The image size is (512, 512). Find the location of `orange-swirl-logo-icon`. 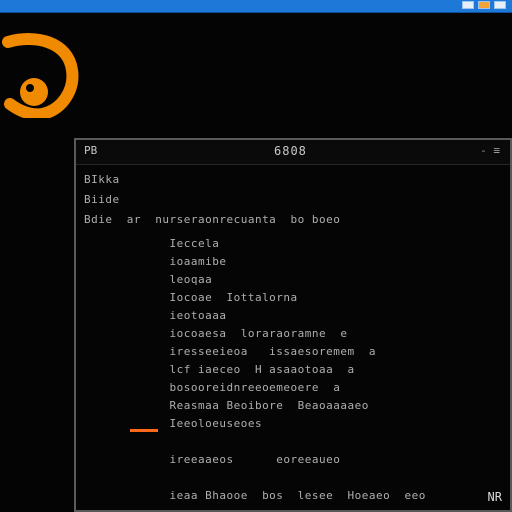

orange-swirl-logo-icon is located at coordinates (40, 77).